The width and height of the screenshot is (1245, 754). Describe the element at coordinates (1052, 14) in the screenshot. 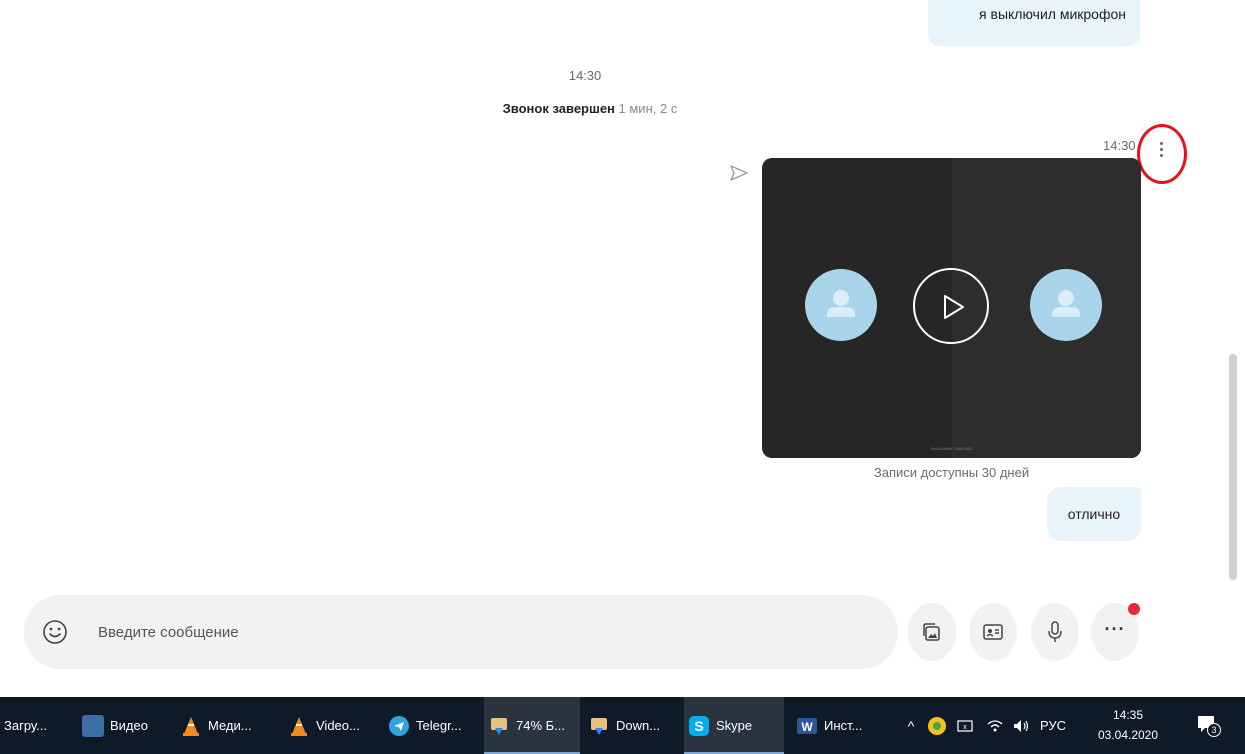

I see `message-text: я выключил микрофон` at that location.